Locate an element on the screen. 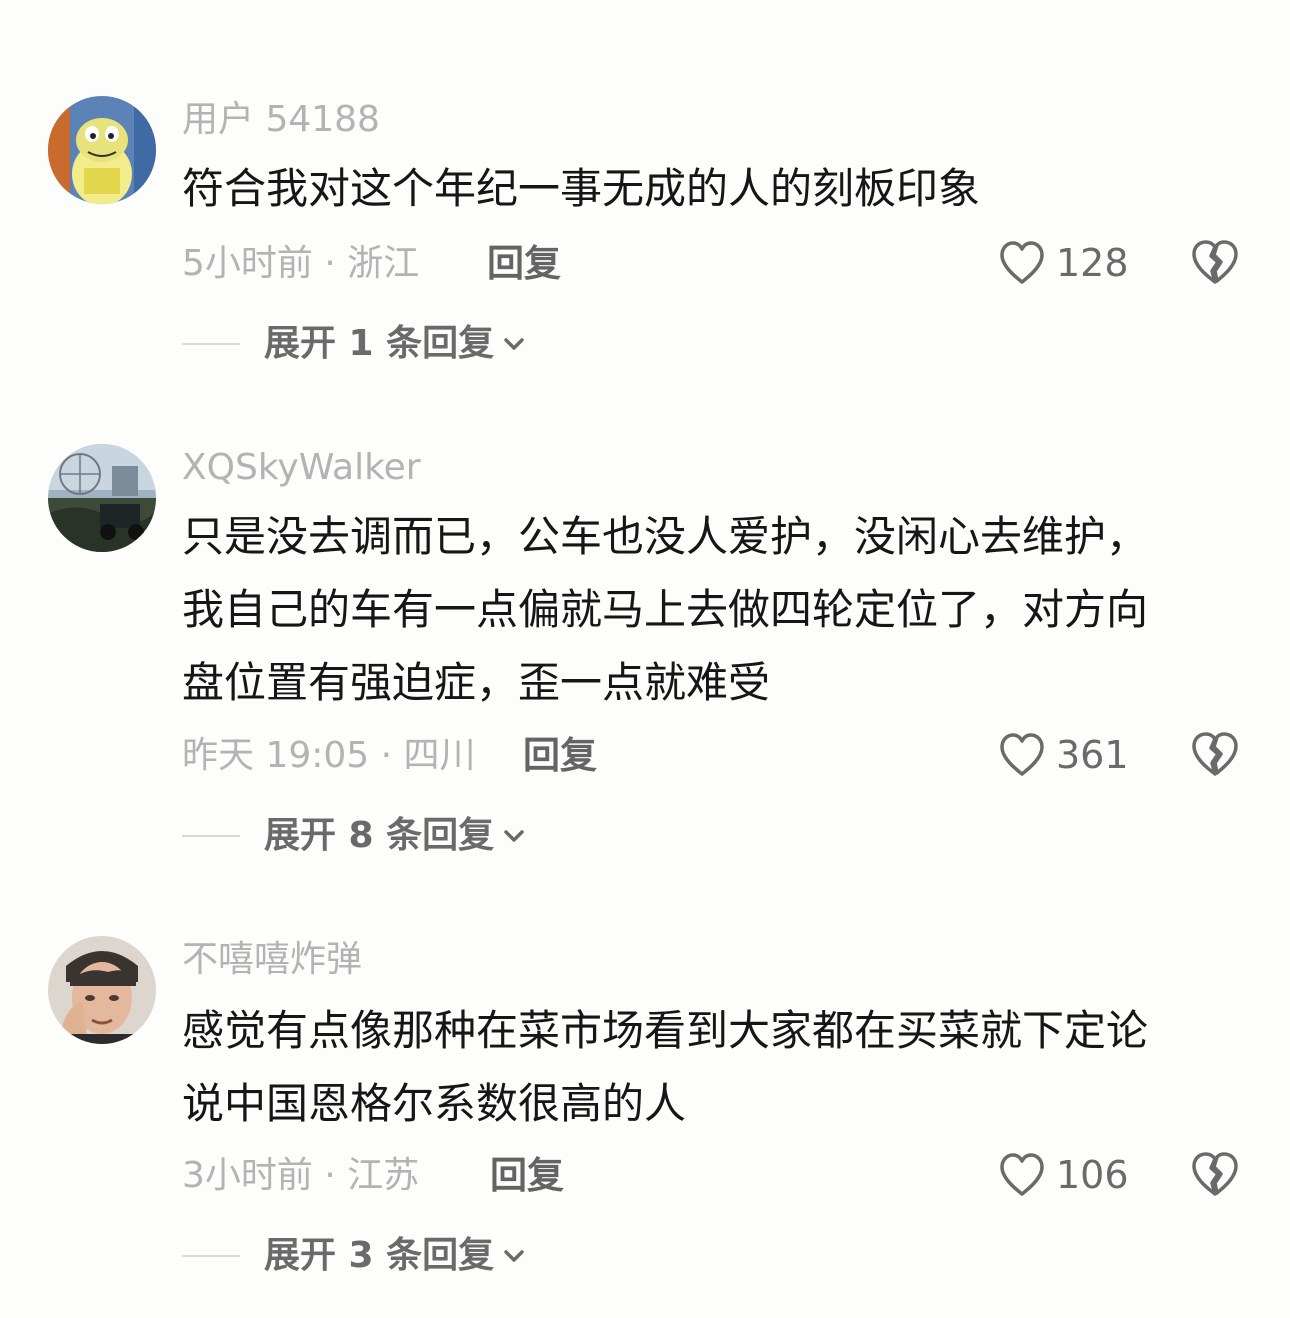  like-button: 106 is located at coordinates (1063, 1175).